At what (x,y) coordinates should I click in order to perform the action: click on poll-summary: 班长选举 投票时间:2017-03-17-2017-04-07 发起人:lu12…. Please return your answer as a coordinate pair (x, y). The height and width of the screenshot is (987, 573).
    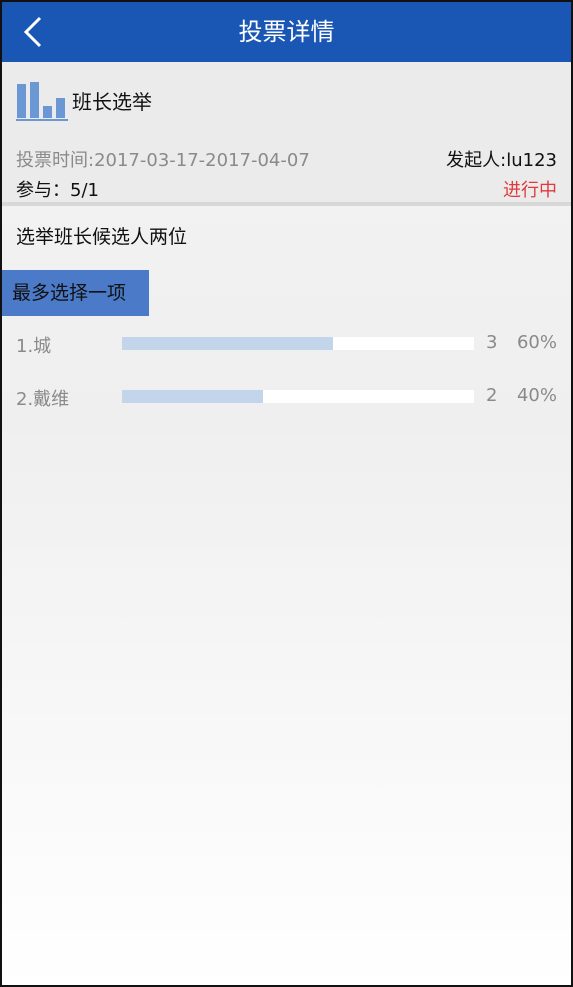
    Looking at the image, I should click on (286, 132).